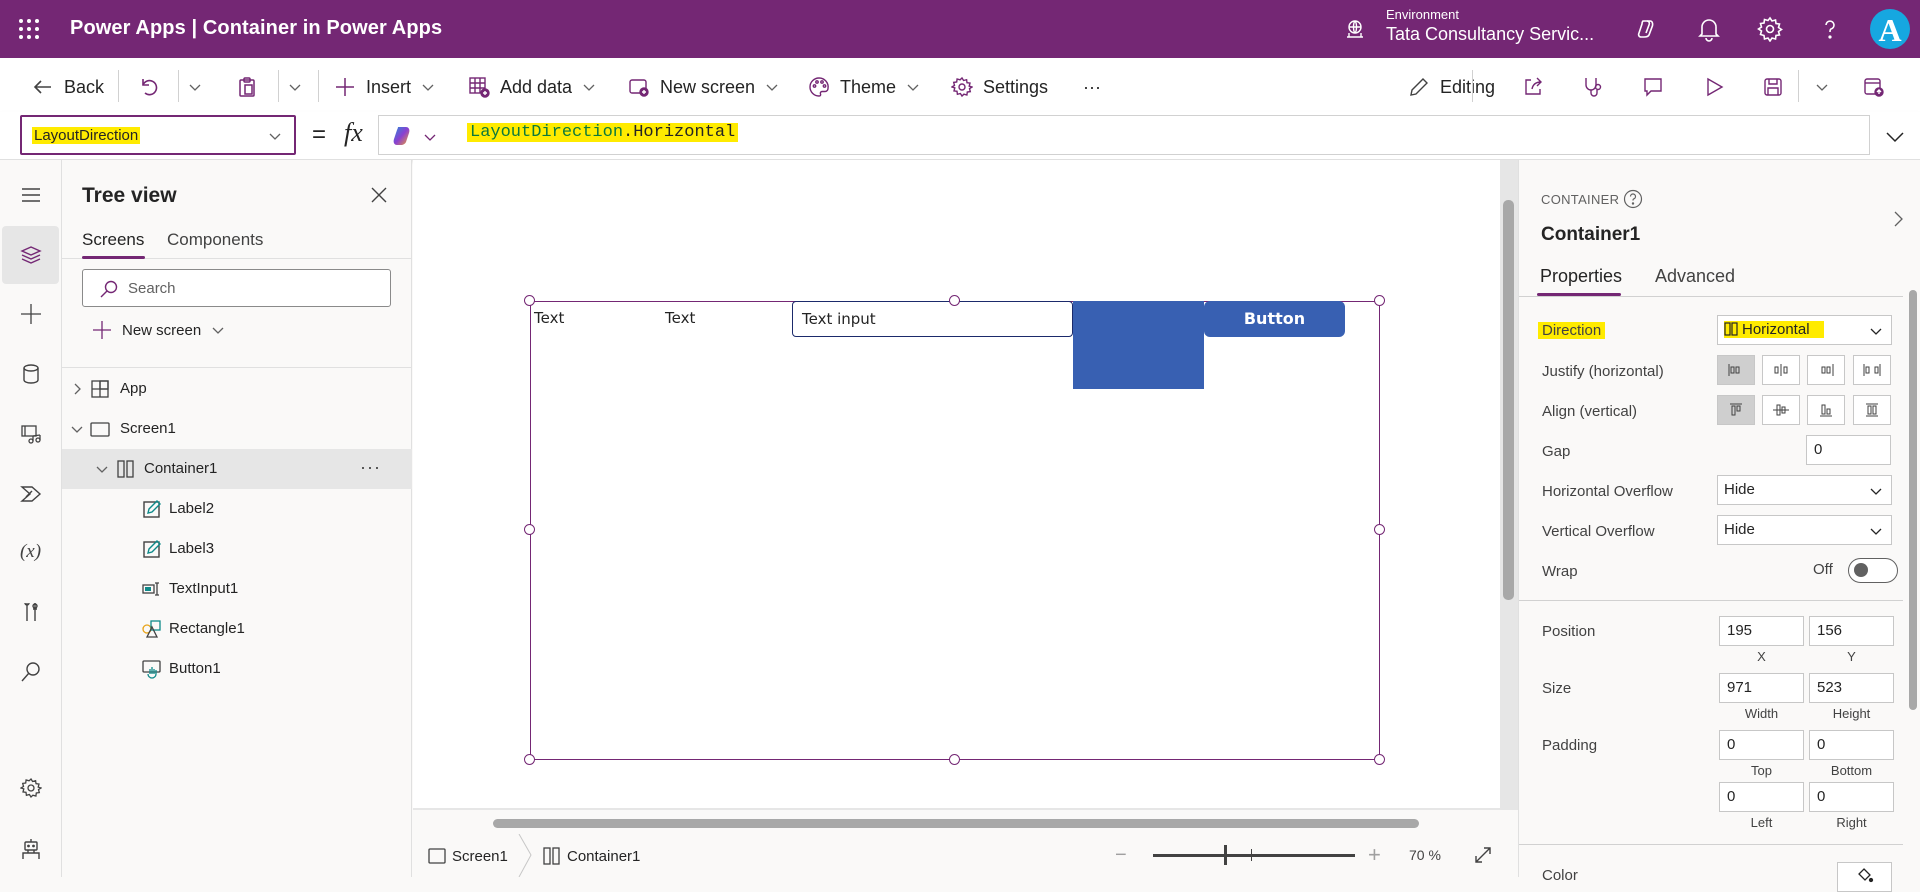 The width and height of the screenshot is (1920, 892). Describe the element at coordinates (1709, 29) in the screenshot. I see `bell-icon` at that location.